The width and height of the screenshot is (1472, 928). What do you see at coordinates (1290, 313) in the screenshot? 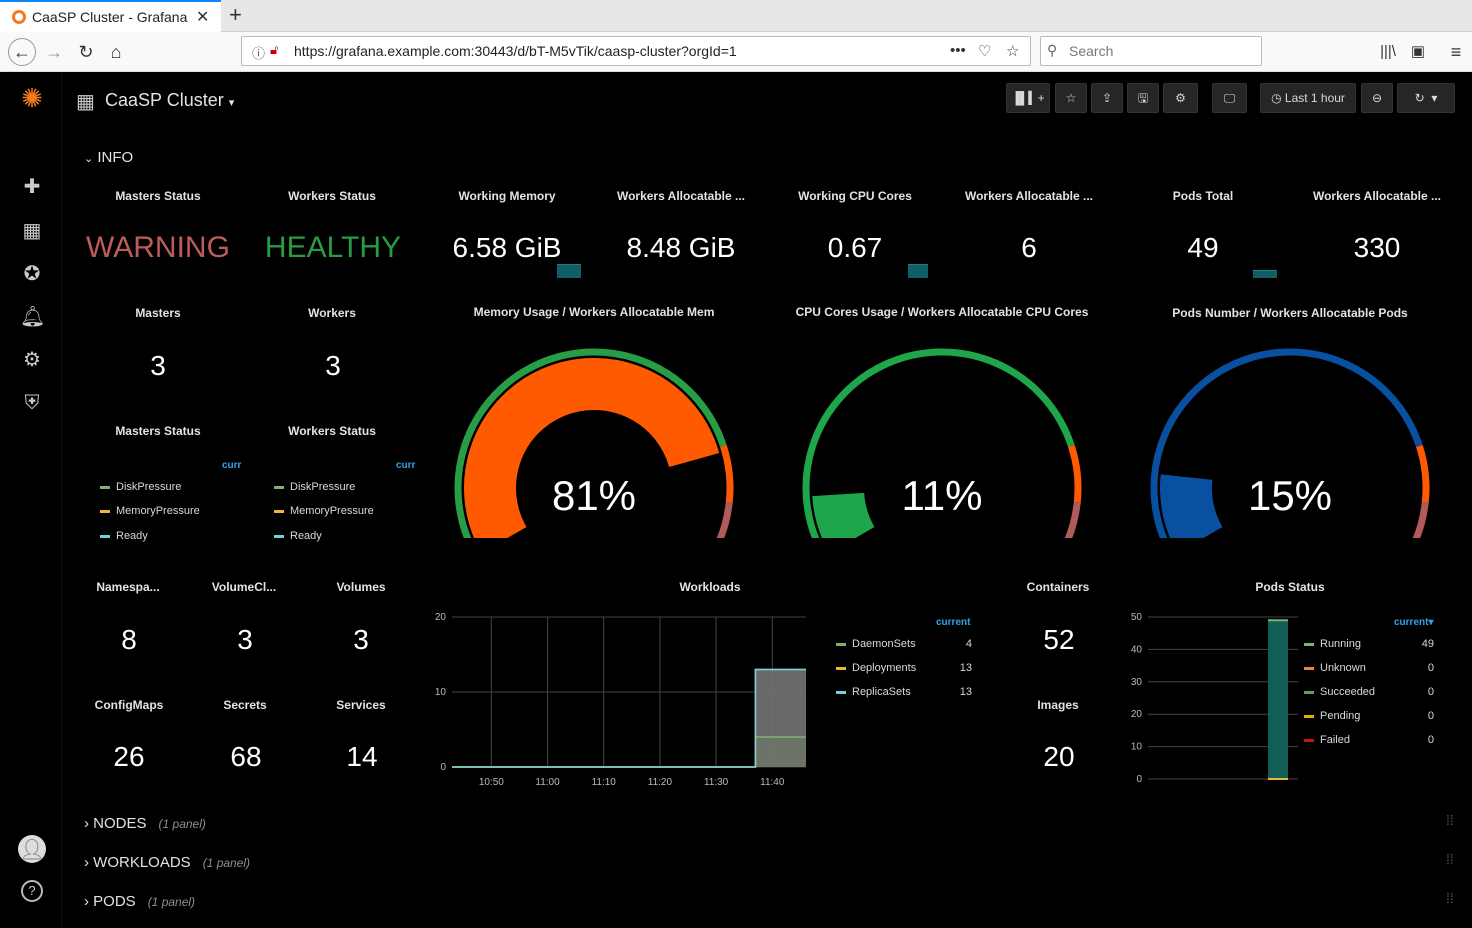
I see `panel-title-pods-gauge: Pods Number / Workers Allocatable Pods` at bounding box center [1290, 313].